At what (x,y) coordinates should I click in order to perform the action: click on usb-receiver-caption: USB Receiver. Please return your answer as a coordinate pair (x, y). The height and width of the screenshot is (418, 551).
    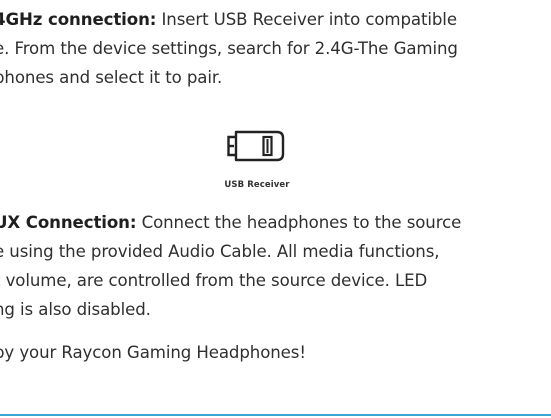
    Looking at the image, I should click on (257, 185).